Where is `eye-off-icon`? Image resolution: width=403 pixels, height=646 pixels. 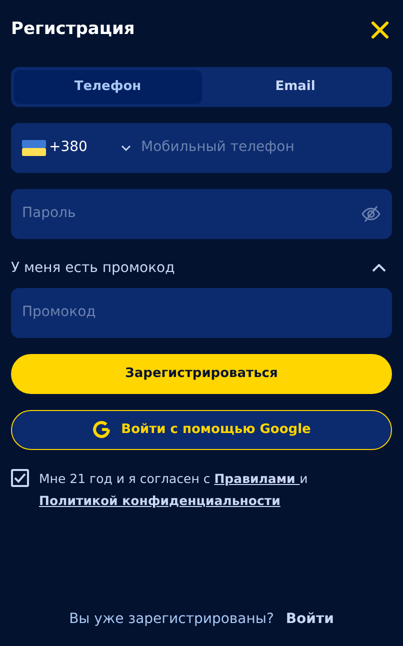
eye-off-icon is located at coordinates (371, 213).